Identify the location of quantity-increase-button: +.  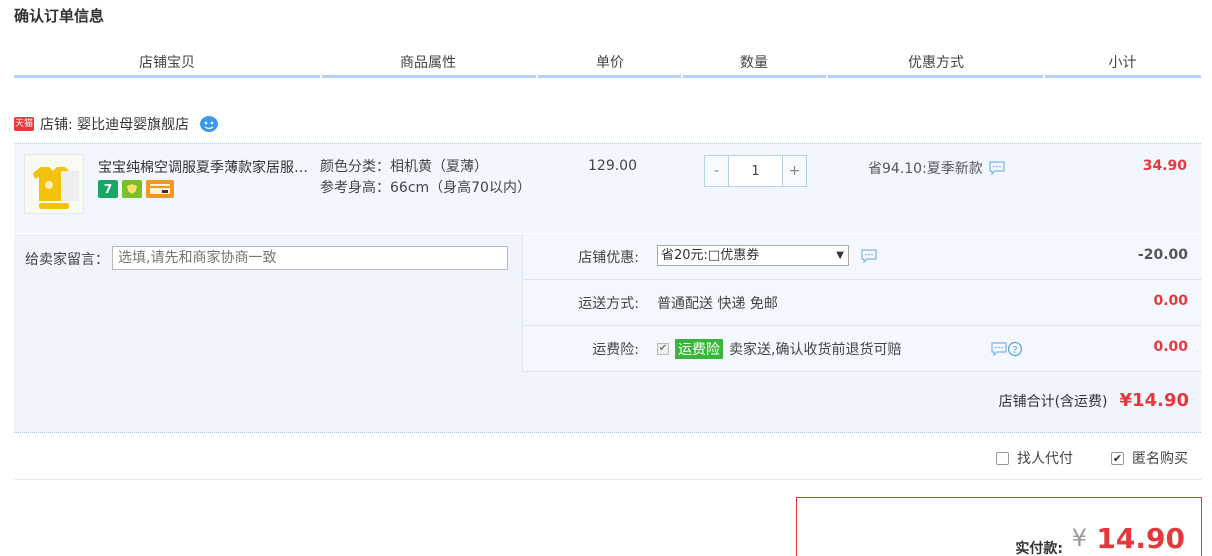
(794, 171).